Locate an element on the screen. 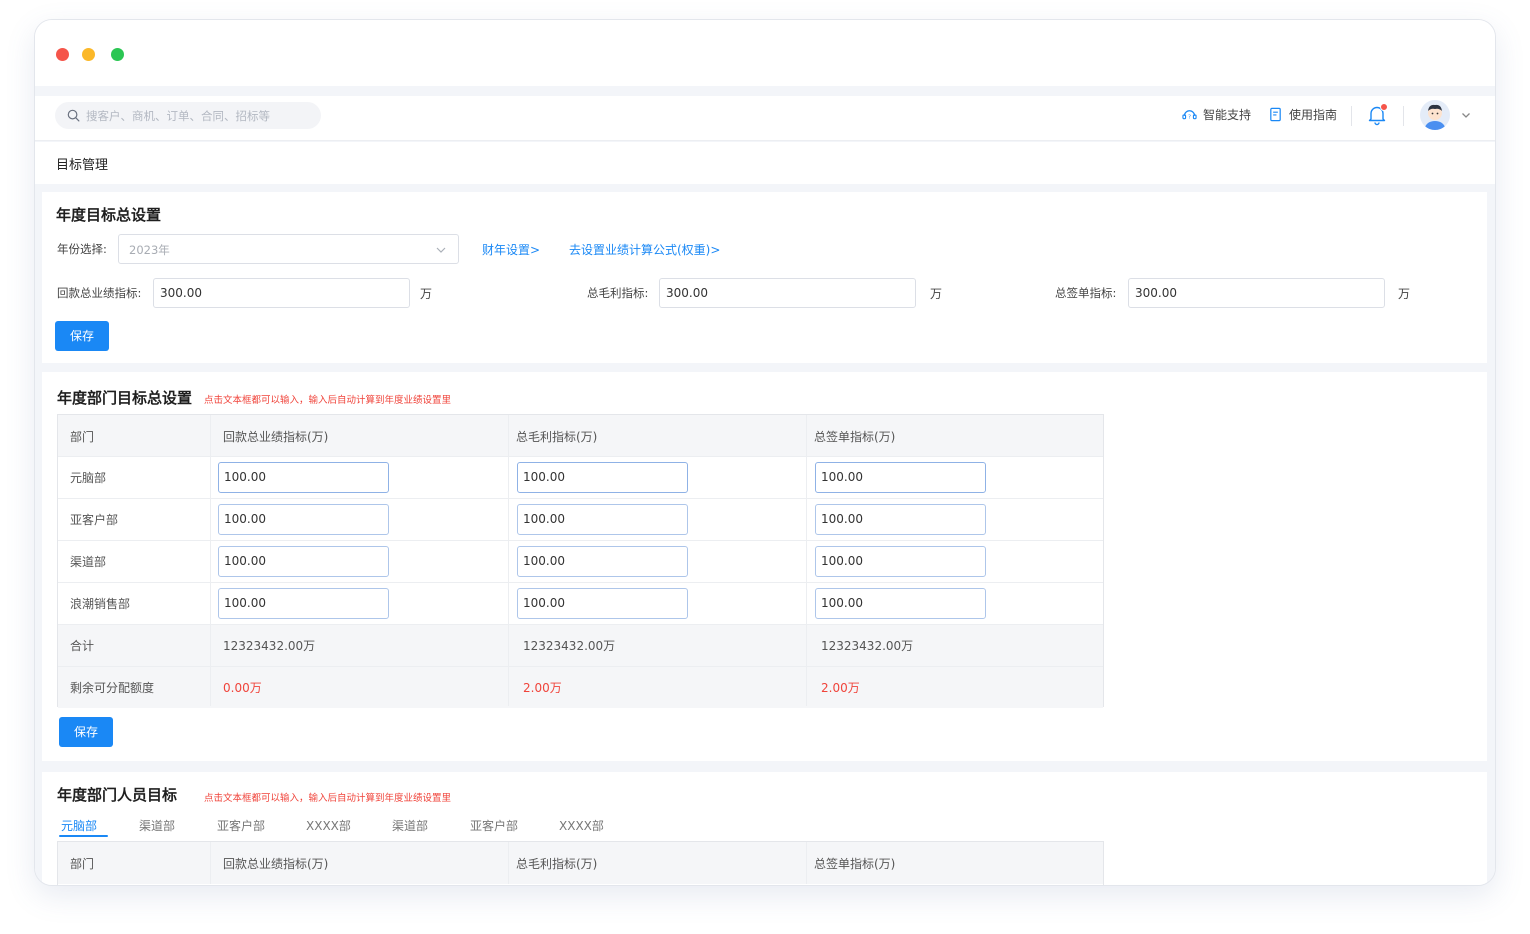 The image size is (1530, 934). tab-department-0: 元脑部 is located at coordinates (79, 825).